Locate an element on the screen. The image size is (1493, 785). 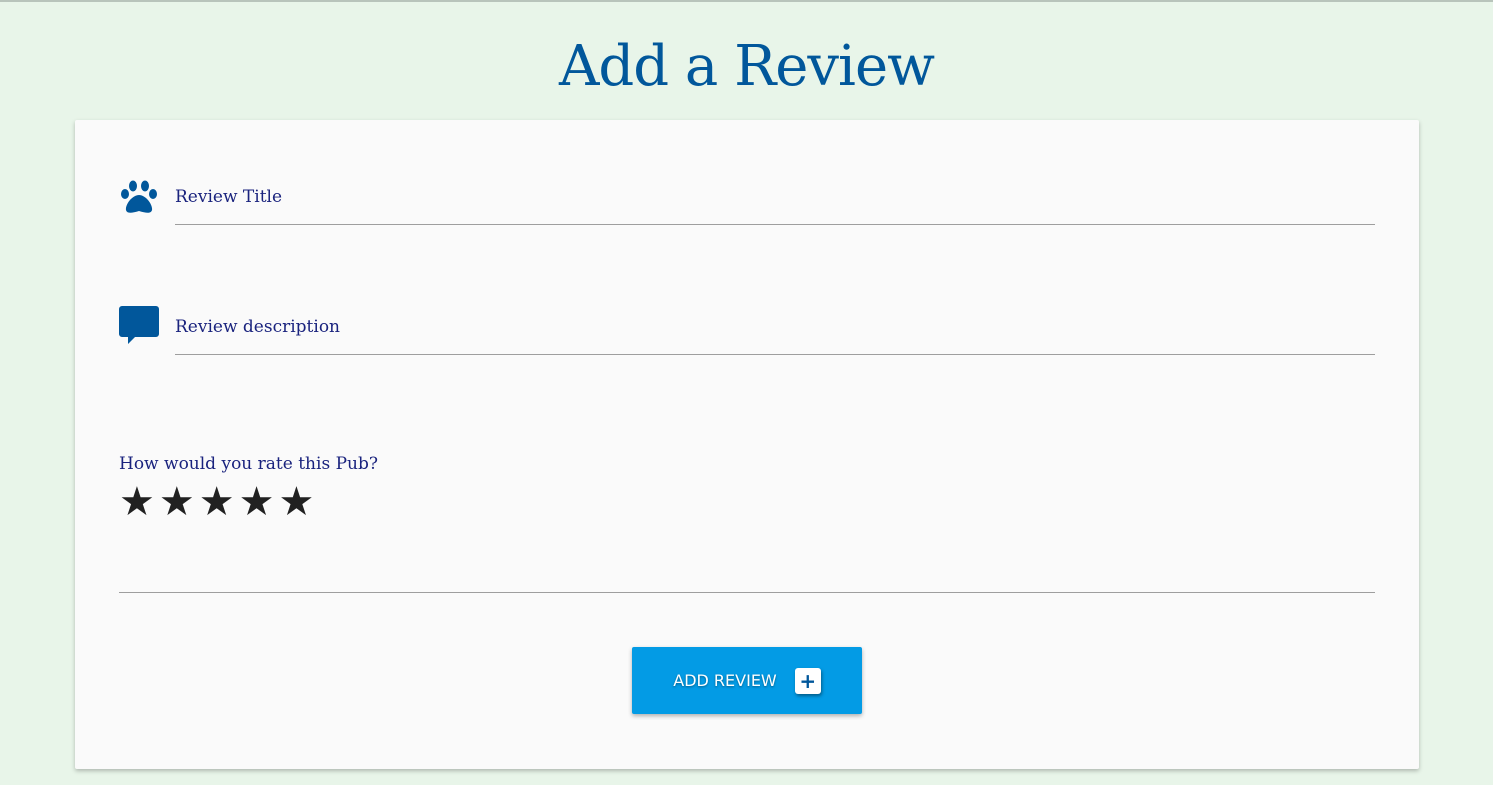
paw-icon is located at coordinates (139, 196).